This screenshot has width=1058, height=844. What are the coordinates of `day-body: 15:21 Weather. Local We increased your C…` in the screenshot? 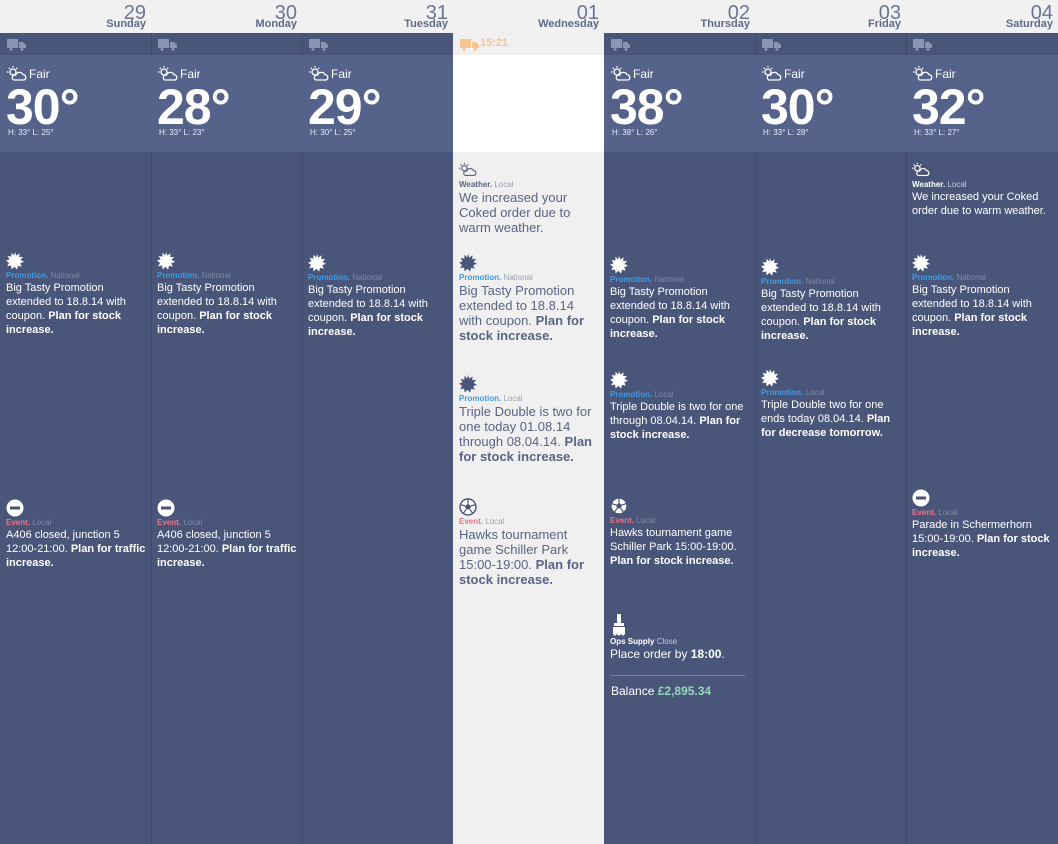 It's located at (528, 438).